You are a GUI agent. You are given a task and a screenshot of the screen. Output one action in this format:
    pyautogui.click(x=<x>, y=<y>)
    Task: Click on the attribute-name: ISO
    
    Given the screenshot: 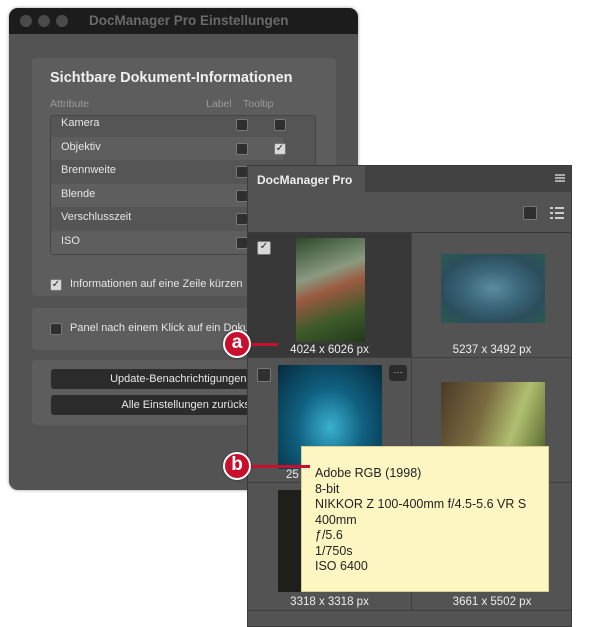 What is the action you would take?
    pyautogui.click(x=70, y=240)
    